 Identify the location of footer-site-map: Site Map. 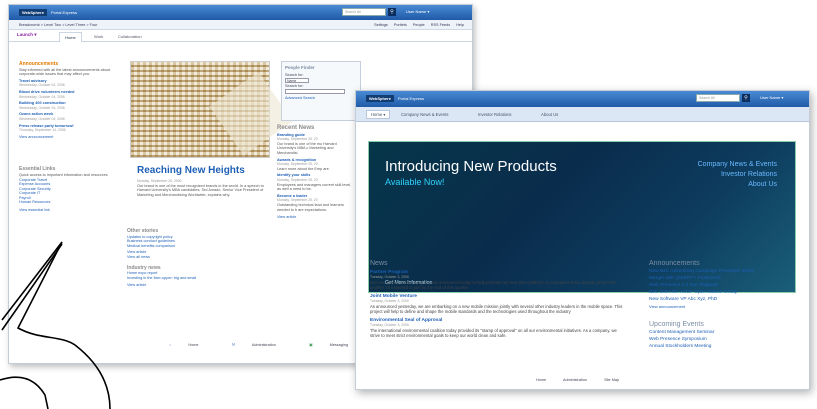
(611, 380).